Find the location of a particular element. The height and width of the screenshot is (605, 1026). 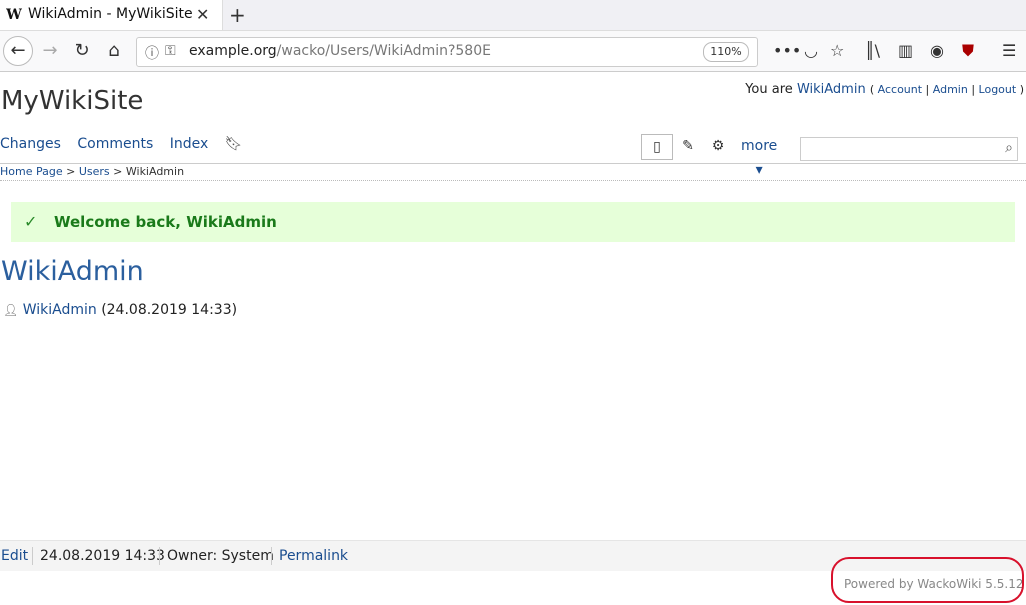

library-icon: ║\ is located at coordinates (872, 50).